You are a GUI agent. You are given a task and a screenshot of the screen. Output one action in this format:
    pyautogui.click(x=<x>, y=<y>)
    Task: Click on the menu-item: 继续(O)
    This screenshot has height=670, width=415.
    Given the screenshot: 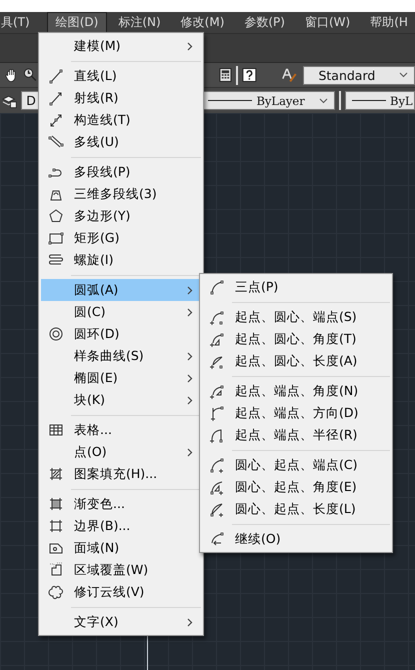 What is the action you would take?
    pyautogui.click(x=296, y=539)
    